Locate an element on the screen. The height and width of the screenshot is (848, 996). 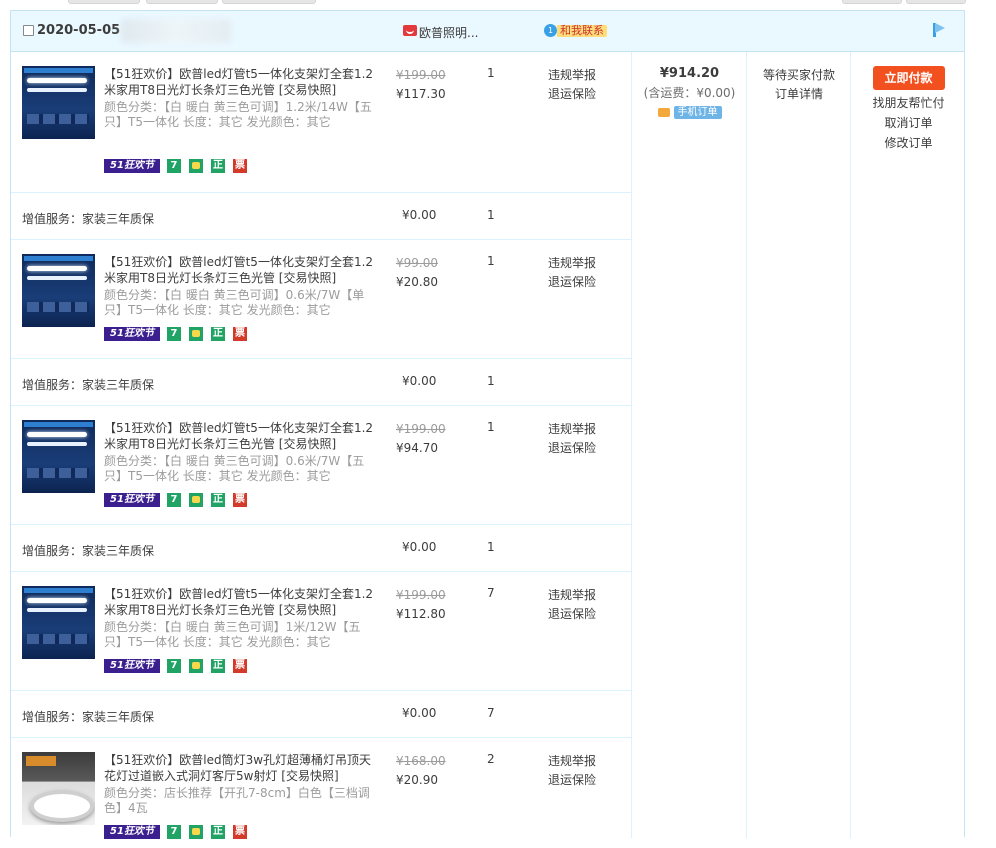
service-row: 增值服务：家装三年质保 ¥0.00 1 is located at coordinates (321, 216).